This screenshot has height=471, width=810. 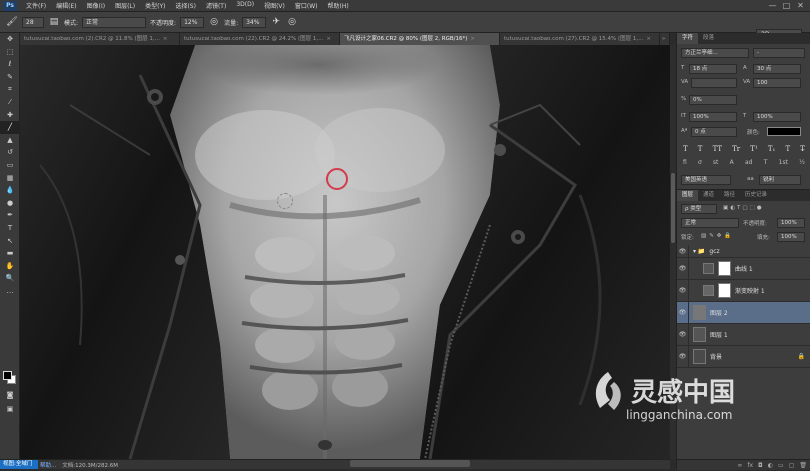 What do you see at coordinates (10, 228) in the screenshot?
I see `type-tool-icon: T` at bounding box center [10, 228].